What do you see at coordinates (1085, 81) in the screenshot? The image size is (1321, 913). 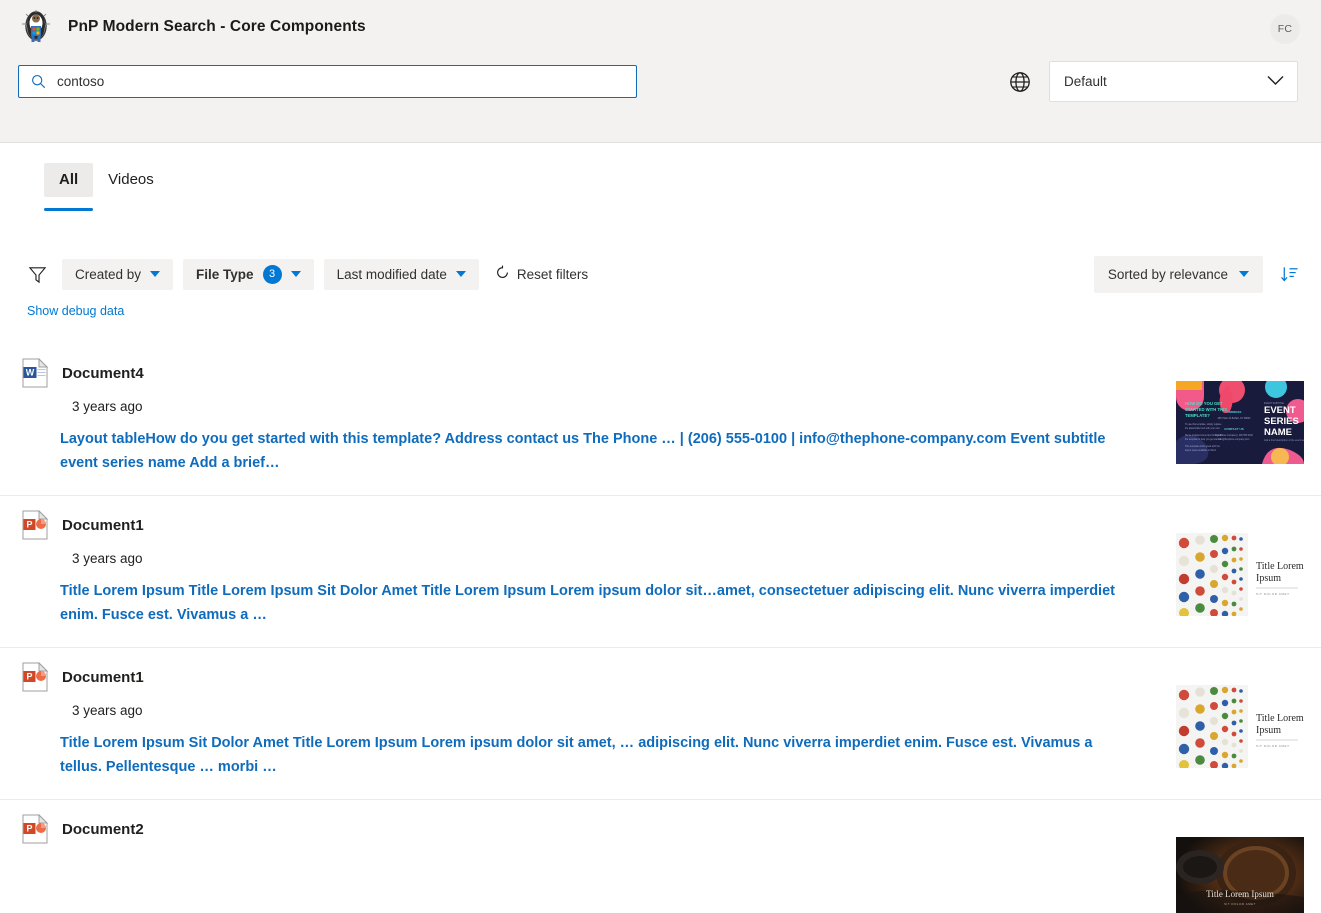 I see `vertical-select-value: Default` at bounding box center [1085, 81].